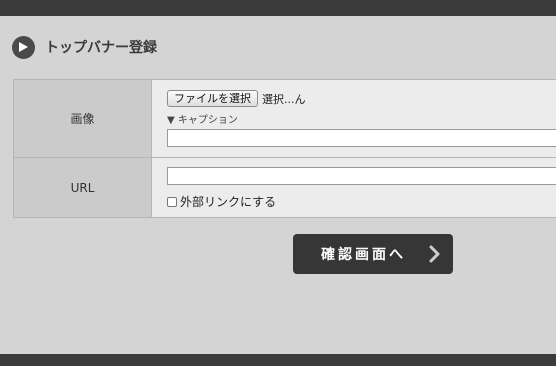  What do you see at coordinates (228, 202) in the screenshot?
I see `external-link-label: 外部リンクにする` at bounding box center [228, 202].